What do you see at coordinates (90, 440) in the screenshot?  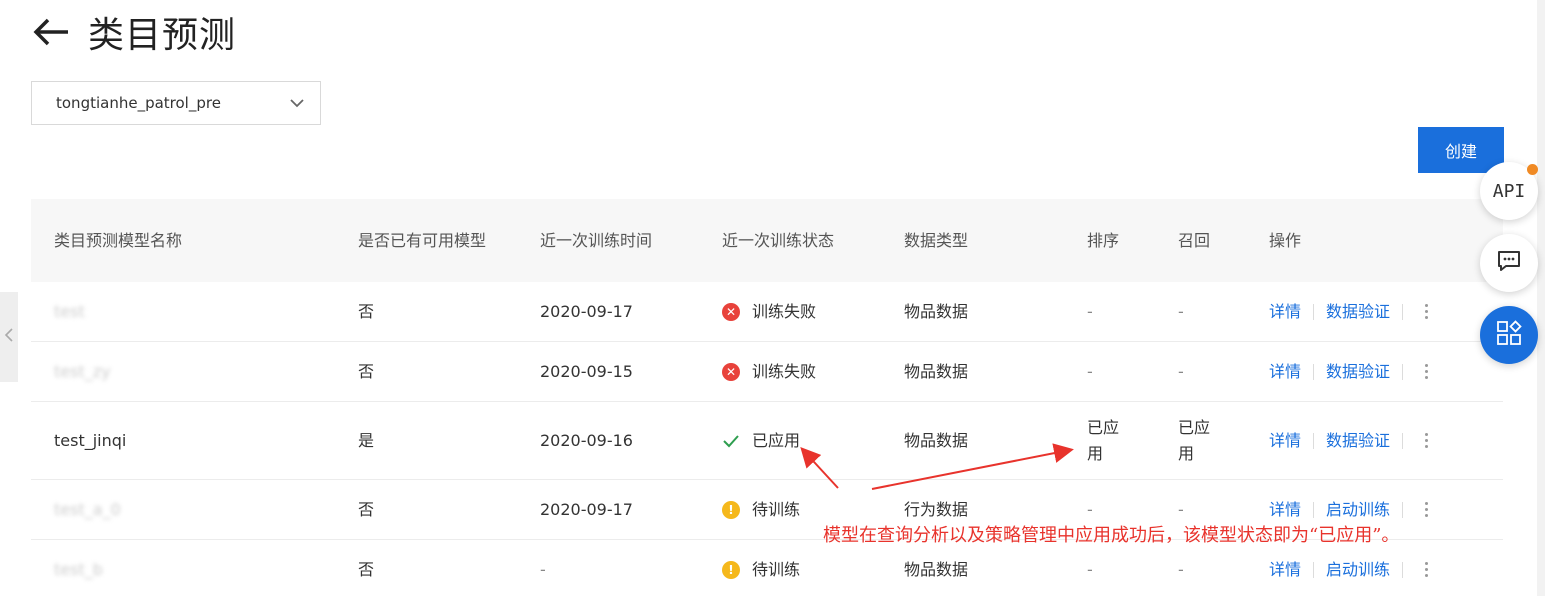 I see `model-name: test_jinqi` at bounding box center [90, 440].